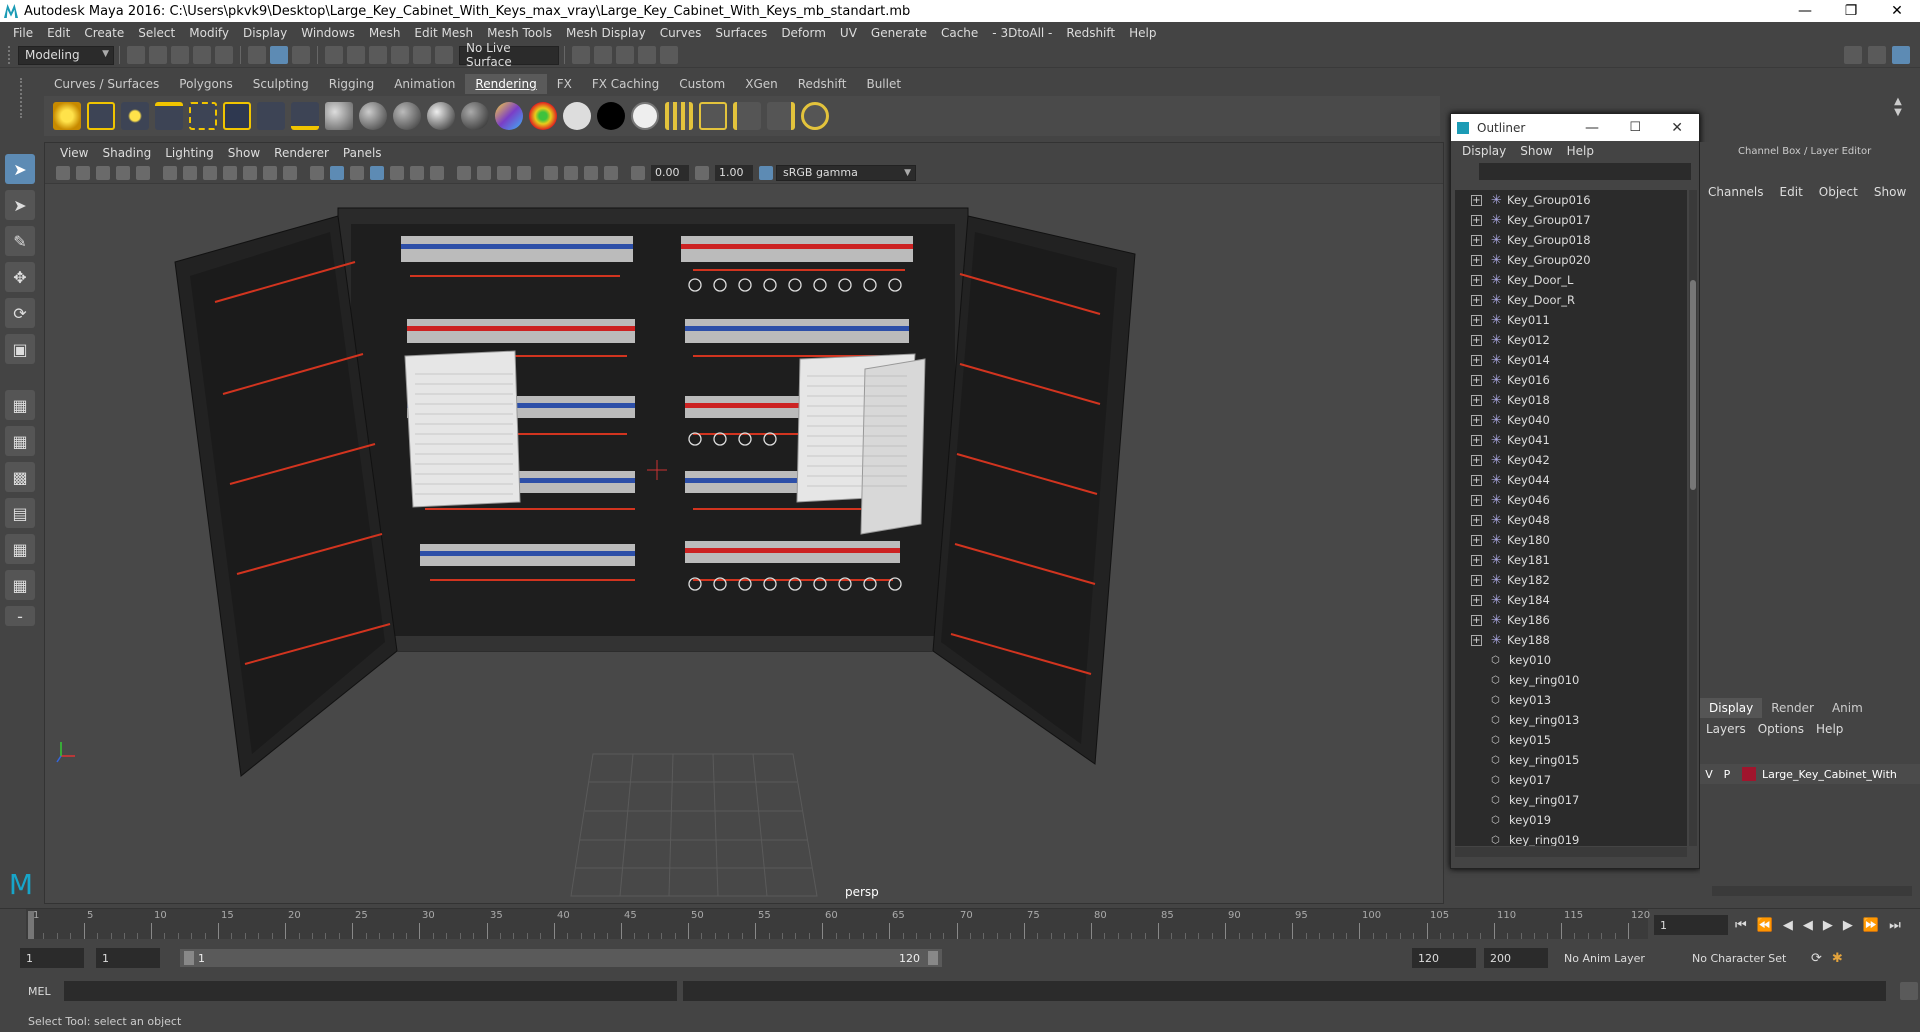 The width and height of the screenshot is (1920, 1032). I want to click on outliner-item: + ✳ Key188, so click(1571, 640).